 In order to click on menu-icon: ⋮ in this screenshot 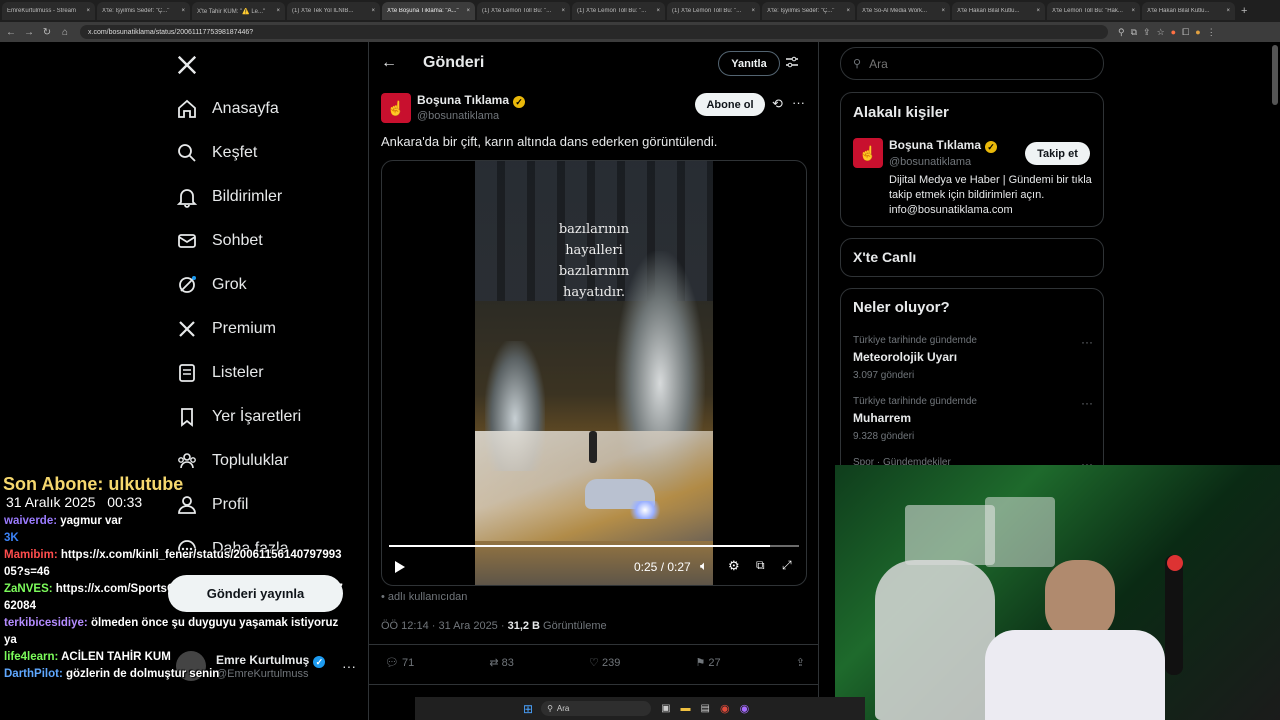, I will do `click(1211, 32)`.